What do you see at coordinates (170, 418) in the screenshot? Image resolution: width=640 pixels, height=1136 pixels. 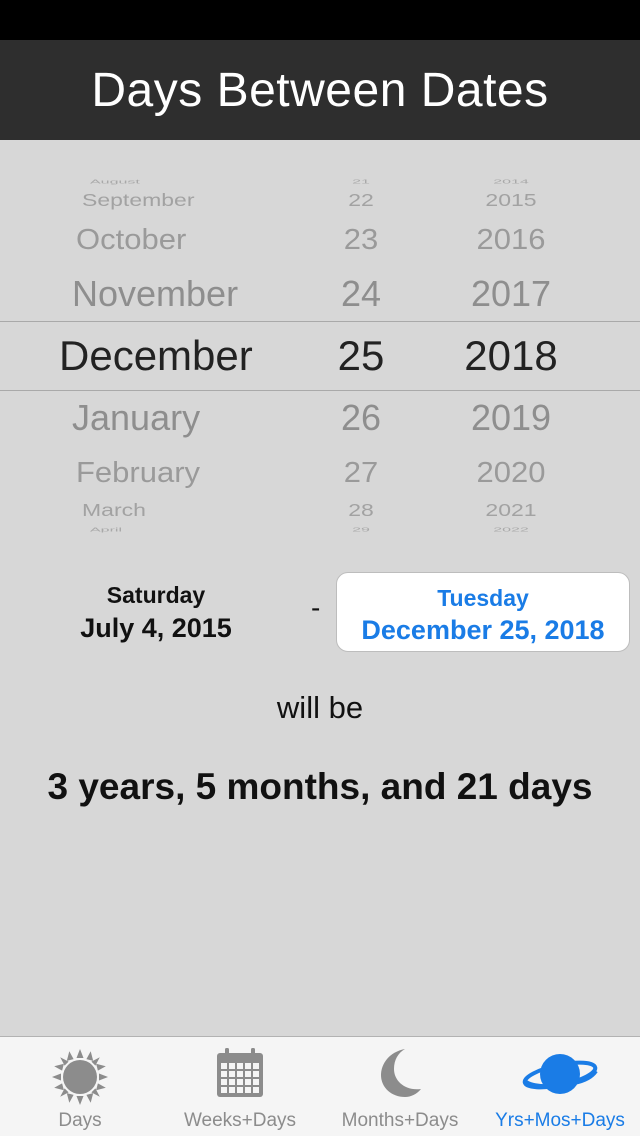 I see `picker-month-option: January` at bounding box center [170, 418].